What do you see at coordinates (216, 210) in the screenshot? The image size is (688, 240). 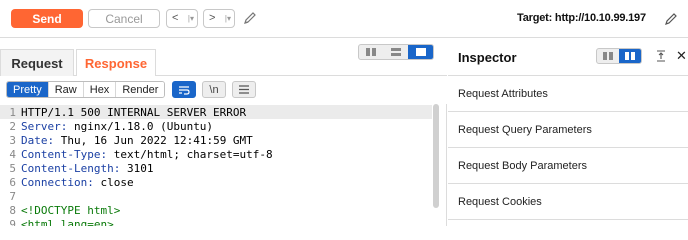 I see `editor-line: 8 <!DOCTYPE html>` at bounding box center [216, 210].